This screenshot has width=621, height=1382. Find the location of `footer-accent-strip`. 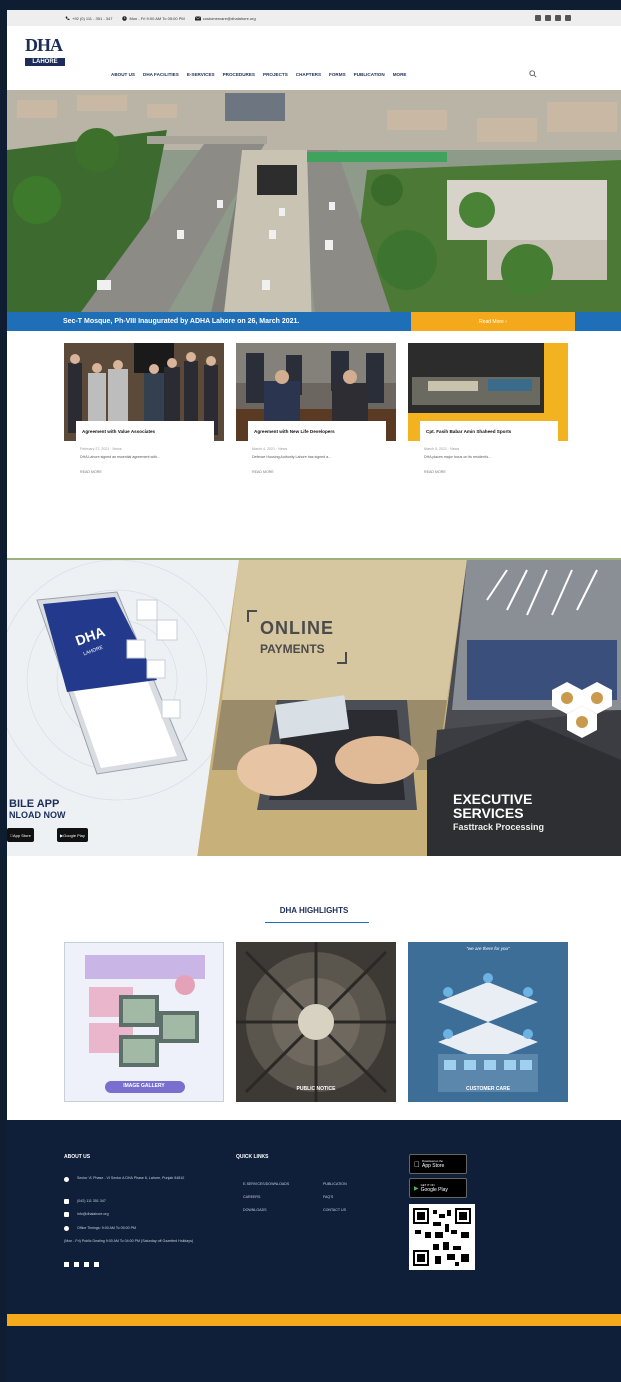

footer-accent-strip is located at coordinates (314, 1320).